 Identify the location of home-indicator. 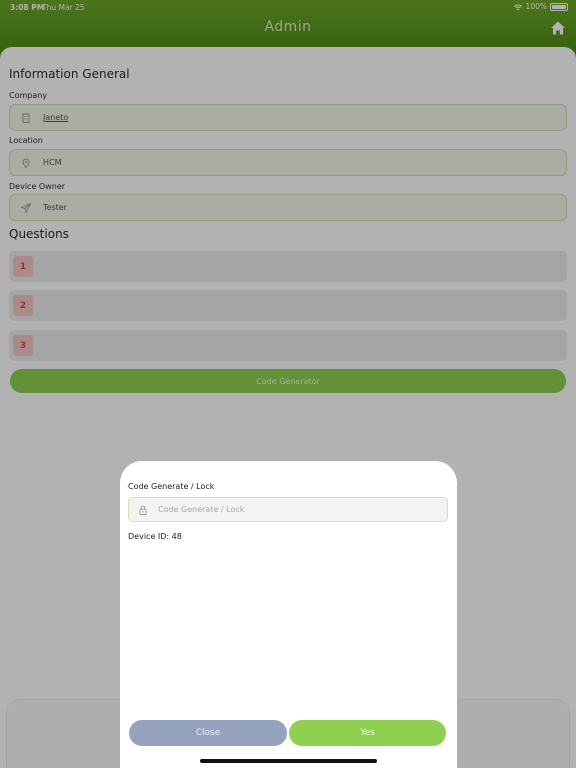
(288, 761).